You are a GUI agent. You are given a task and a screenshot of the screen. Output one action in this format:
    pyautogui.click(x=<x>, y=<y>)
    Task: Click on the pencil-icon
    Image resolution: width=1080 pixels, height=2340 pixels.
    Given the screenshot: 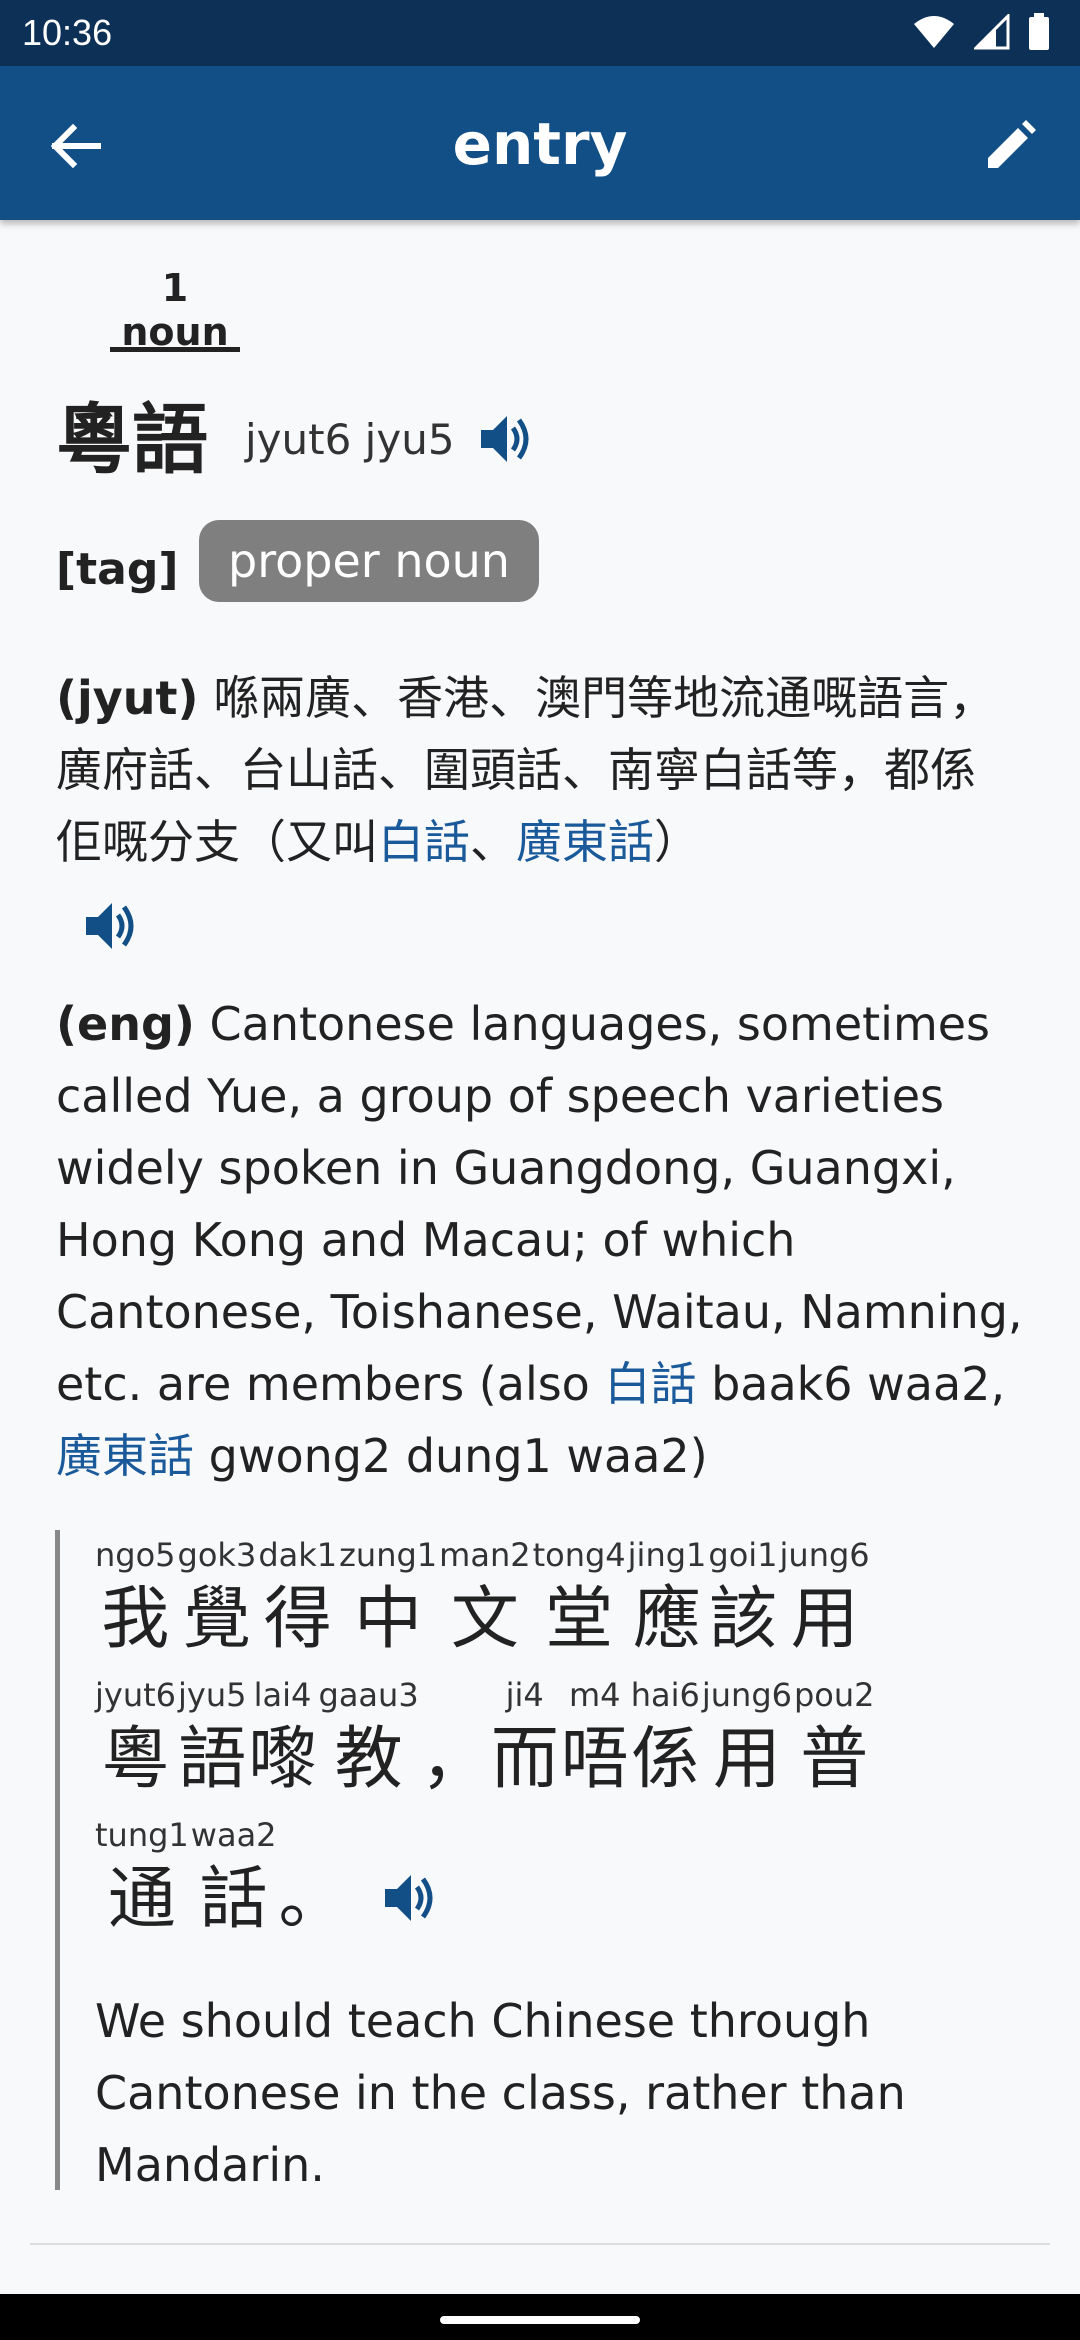 What is the action you would take?
    pyautogui.click(x=1012, y=144)
    